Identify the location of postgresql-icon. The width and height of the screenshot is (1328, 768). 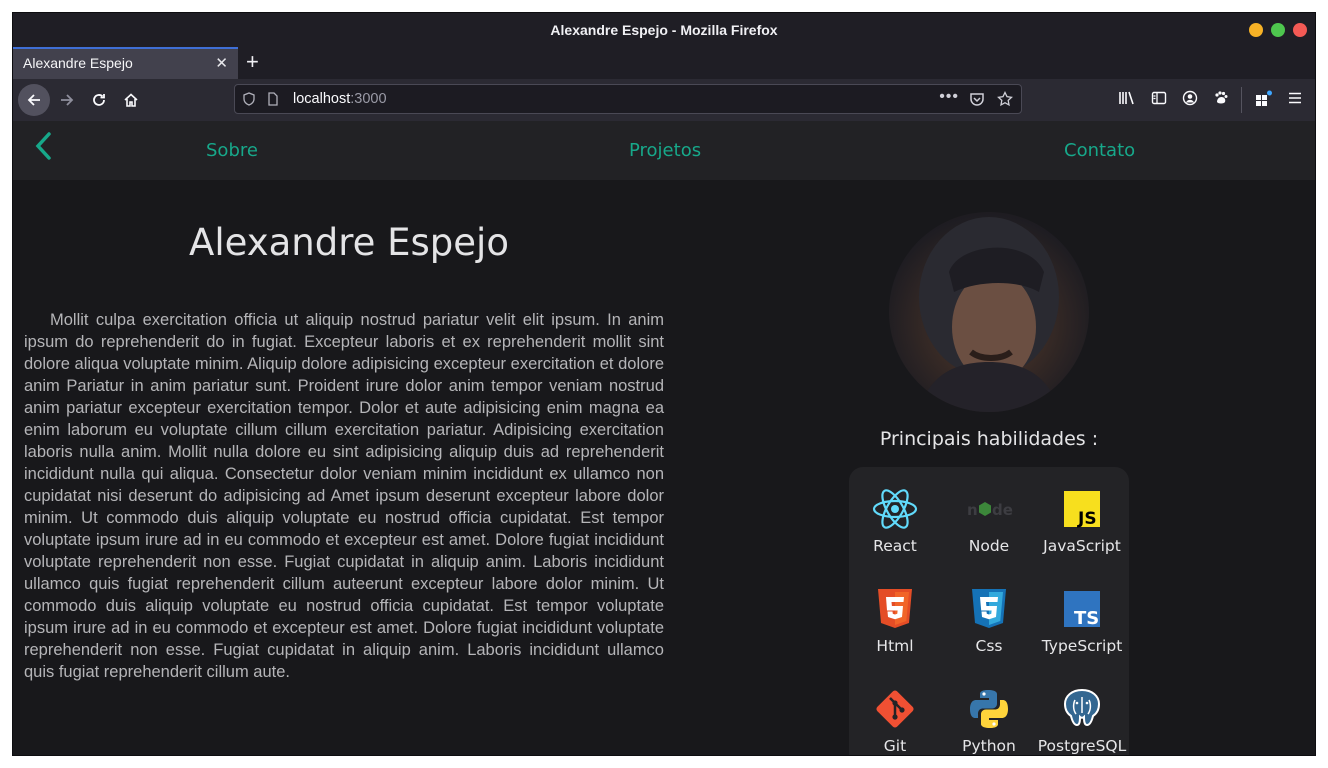
(1082, 707).